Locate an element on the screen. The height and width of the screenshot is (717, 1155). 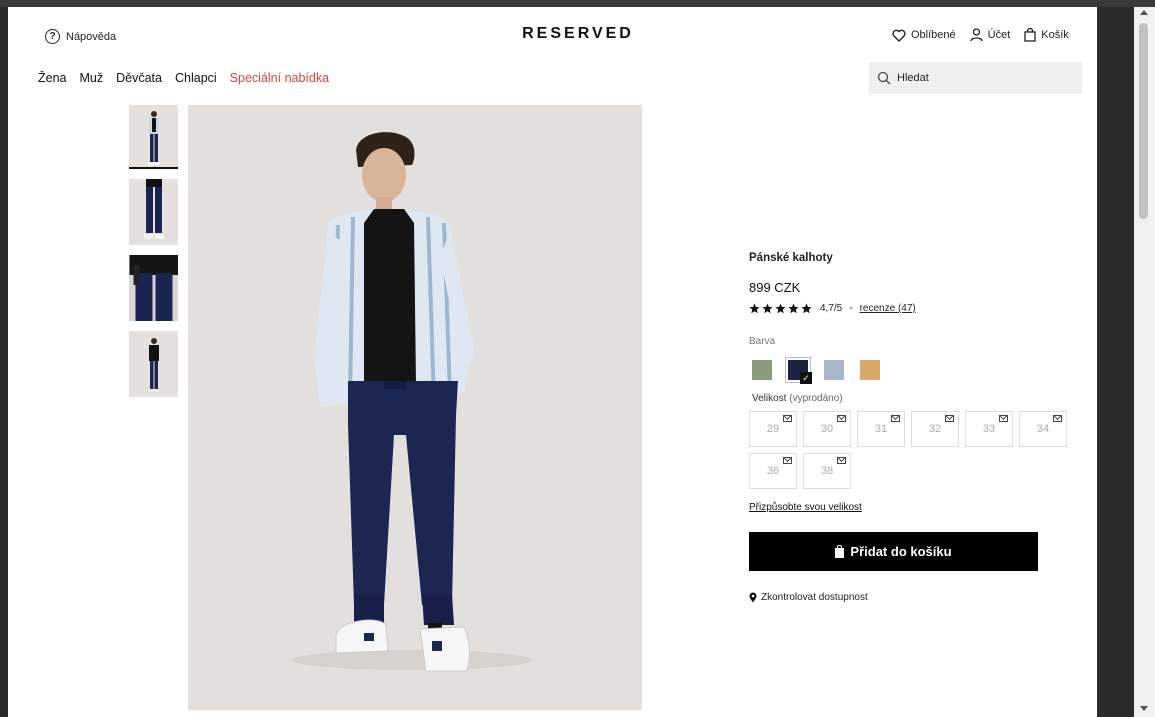
color-label: Barva is located at coordinates (762, 341).